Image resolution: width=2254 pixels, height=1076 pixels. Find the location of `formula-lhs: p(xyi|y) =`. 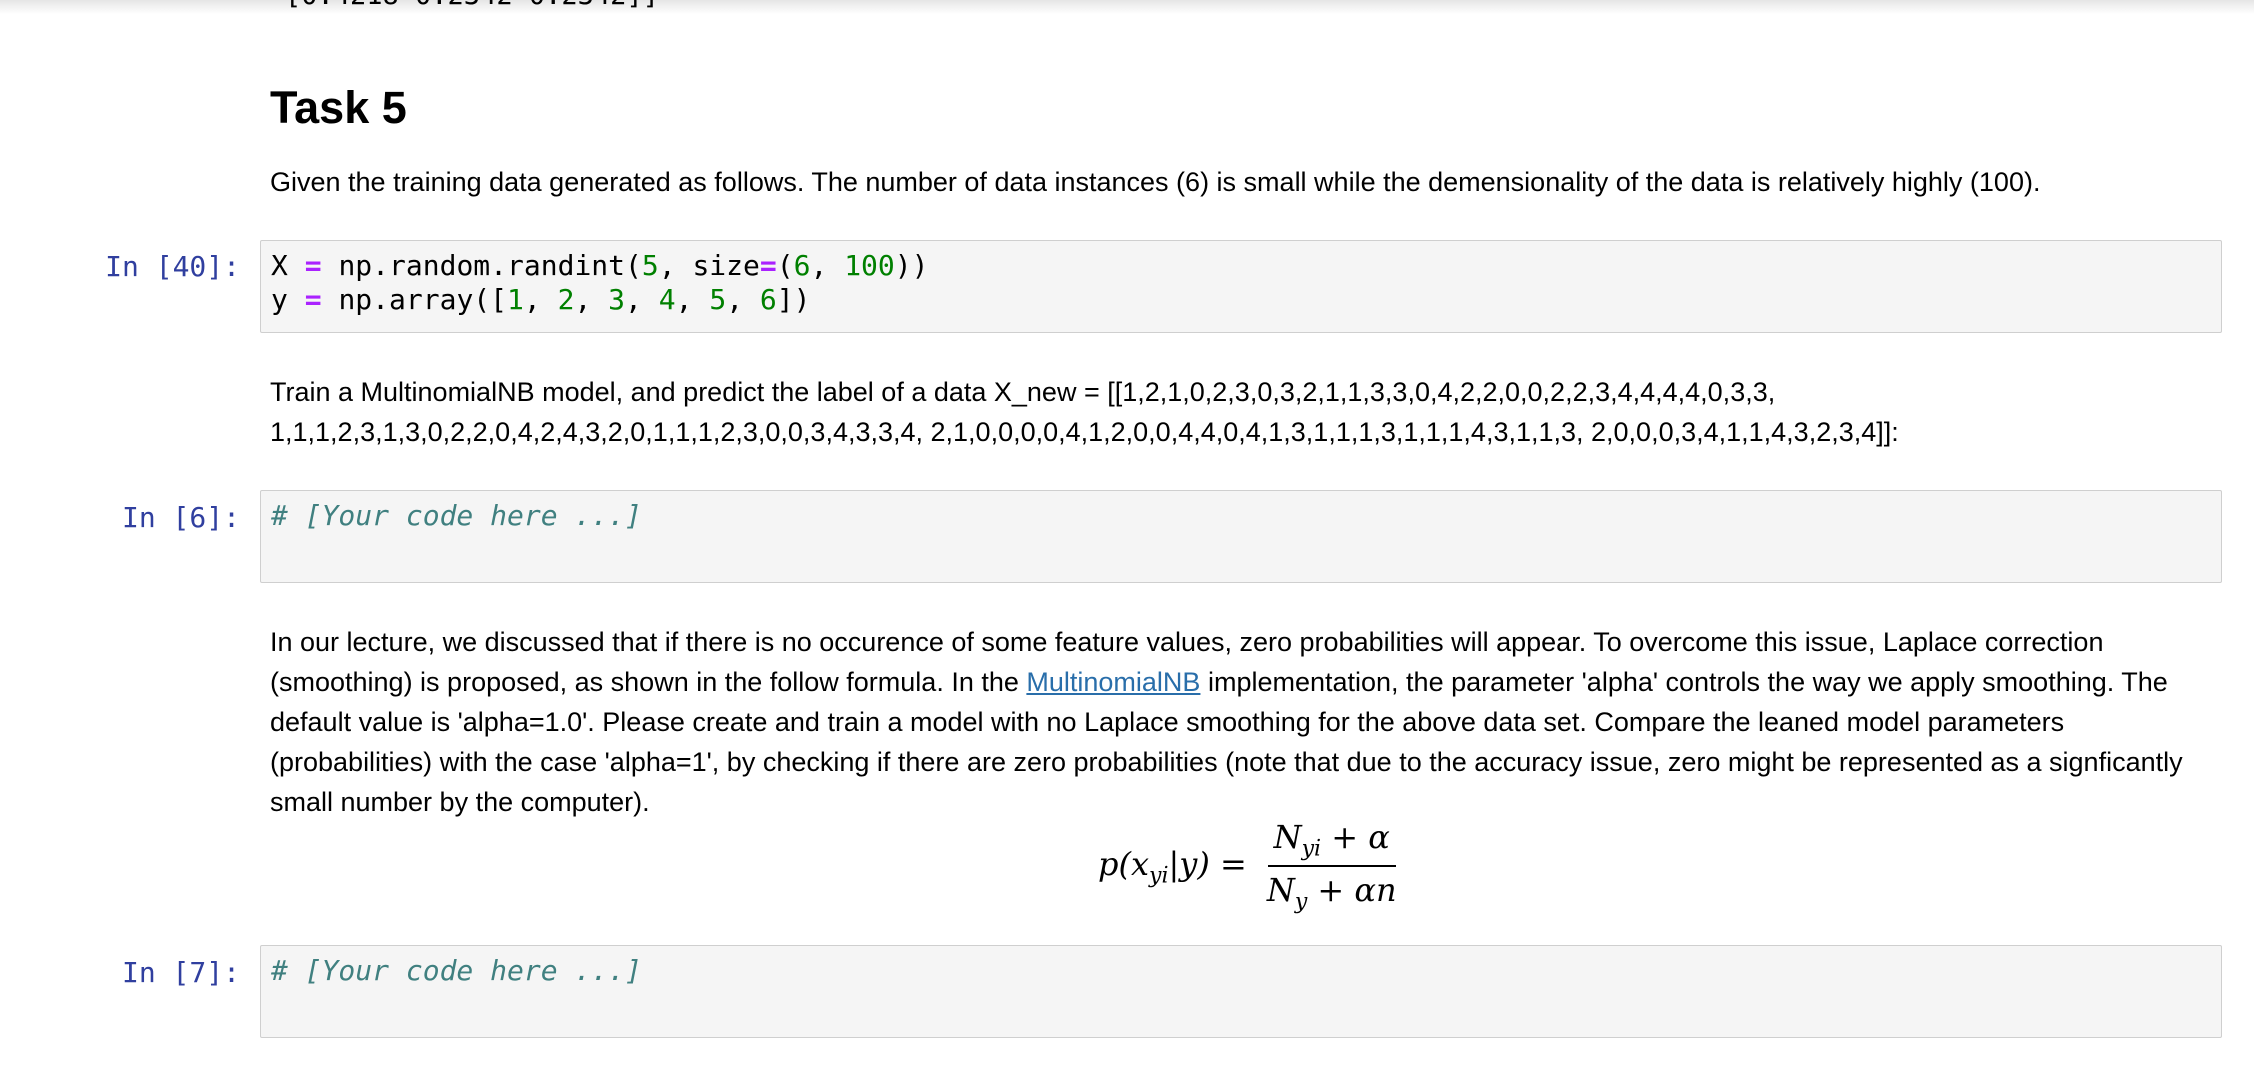

formula-lhs: p(xyi|y) = is located at coordinates (1172, 866).